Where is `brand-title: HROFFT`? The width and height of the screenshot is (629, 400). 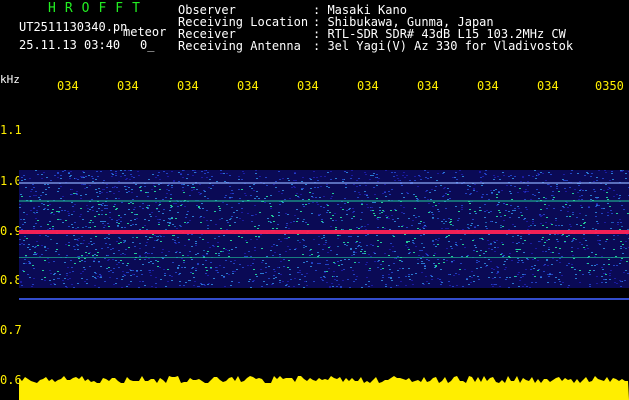 brand-title: HROFFT is located at coordinates (98, 8).